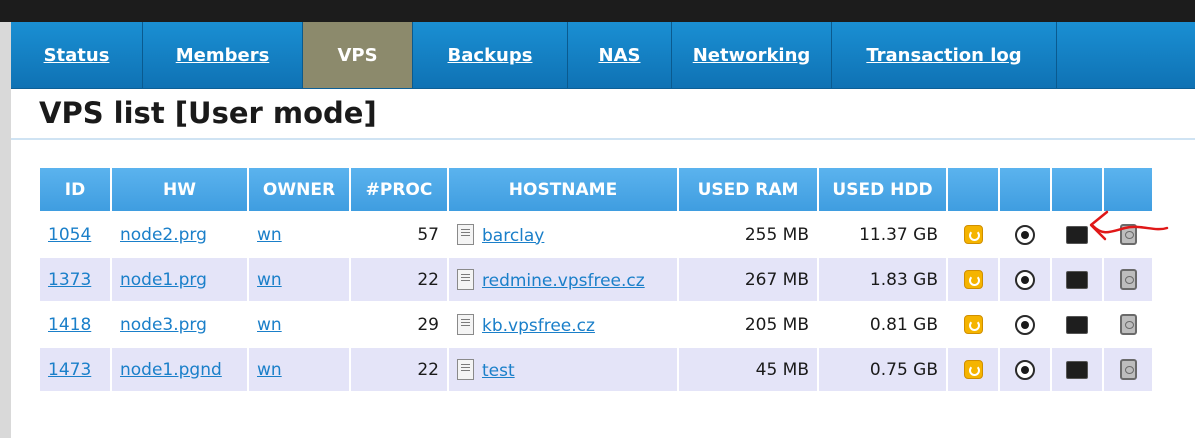 This screenshot has height=438, width=1195. Describe the element at coordinates (299, 189) in the screenshot. I see `col-header-owner: OWNER` at that location.